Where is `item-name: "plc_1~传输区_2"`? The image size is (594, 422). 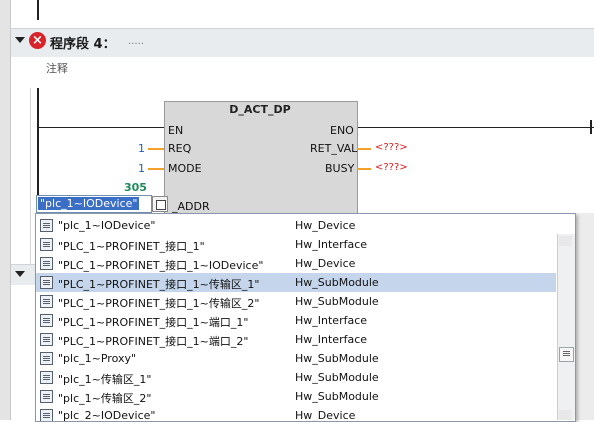 item-name: "plc_1~传输区_2" is located at coordinates (105, 398).